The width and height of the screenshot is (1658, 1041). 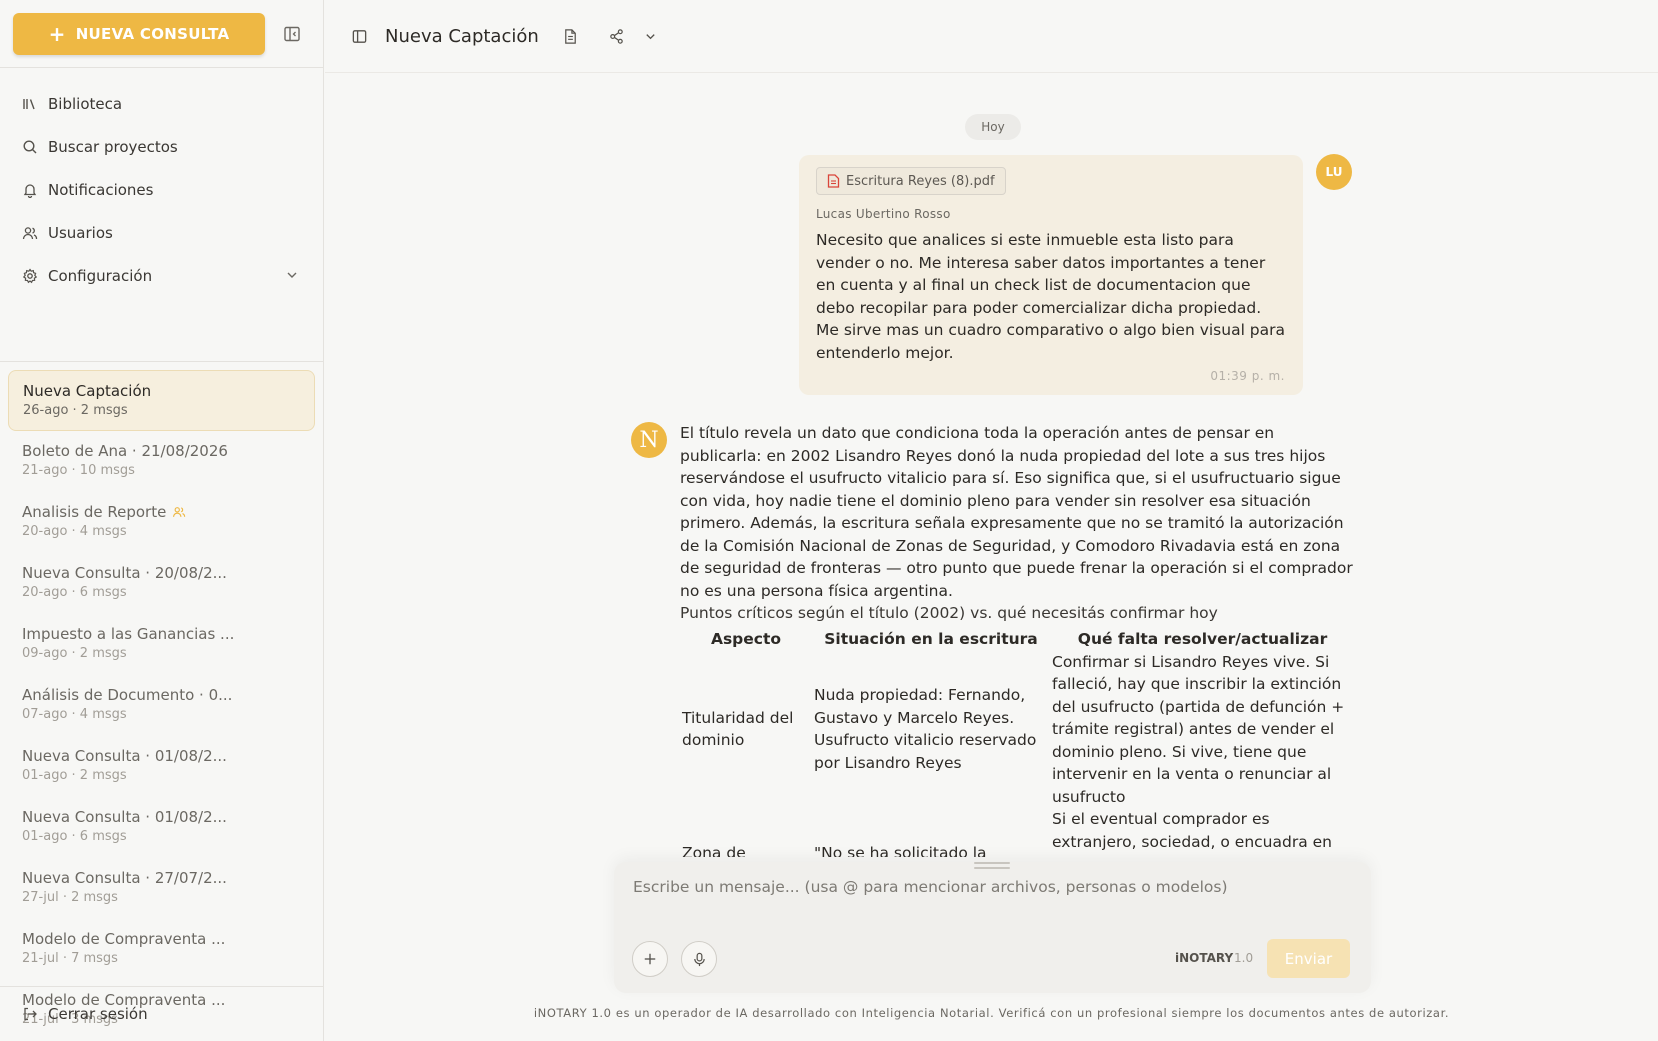 I want to click on collapse-sidebar-button, so click(x=292, y=34).